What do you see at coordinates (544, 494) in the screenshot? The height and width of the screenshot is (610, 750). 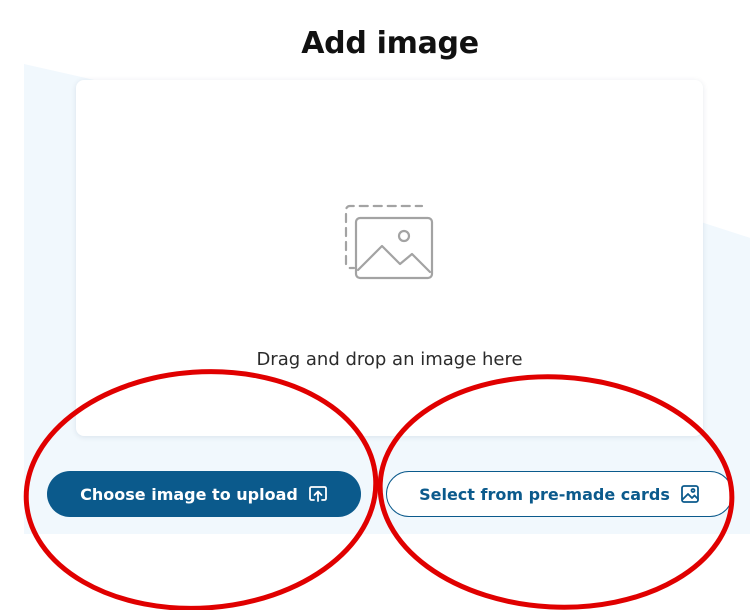 I see `select-premade-cards-label: Select from pre-made cards` at bounding box center [544, 494].